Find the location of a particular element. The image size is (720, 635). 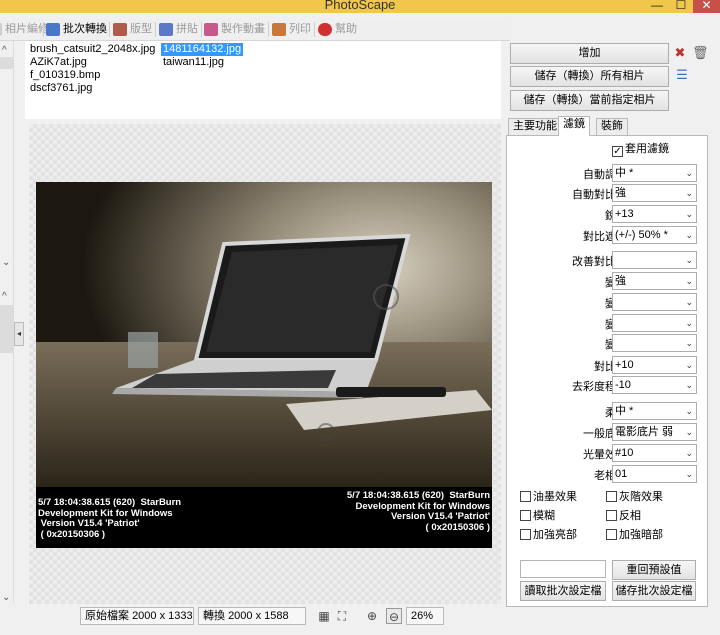

dropdown-value: +10 is located at coordinates (624, 365).